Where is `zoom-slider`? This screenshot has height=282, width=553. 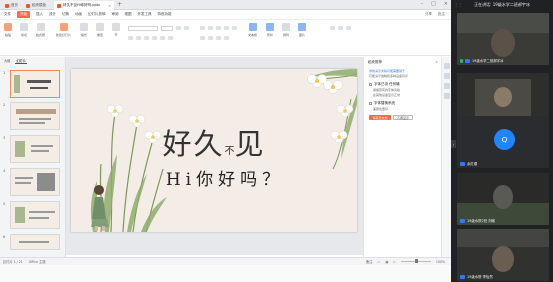 zoom-slider is located at coordinates (415, 261).